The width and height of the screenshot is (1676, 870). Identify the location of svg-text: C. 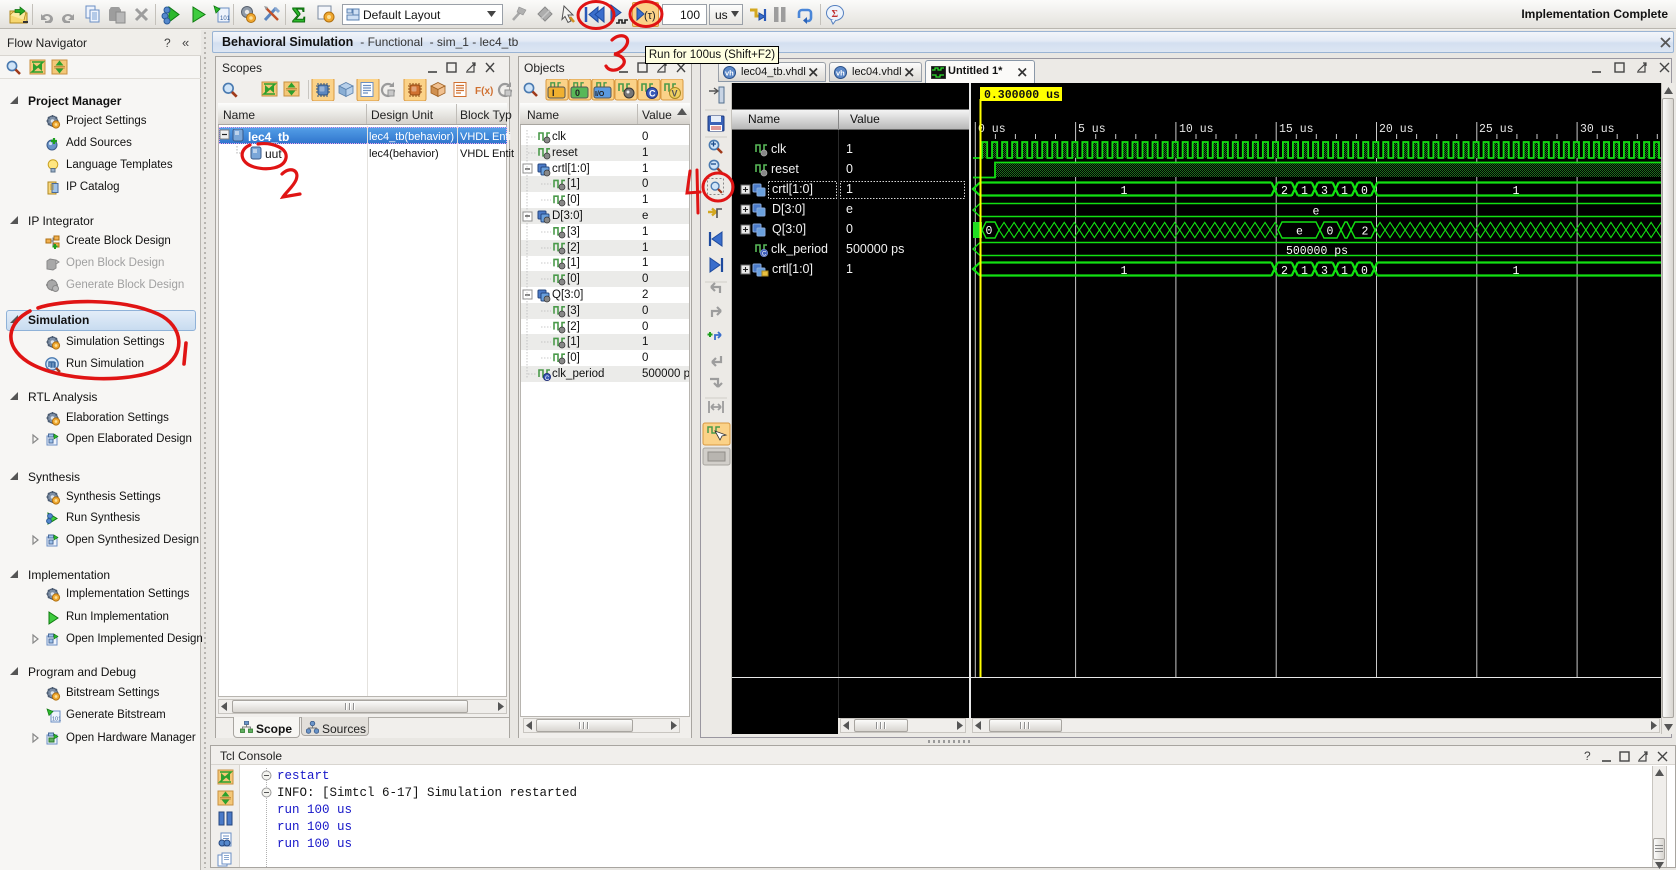
(652, 94).